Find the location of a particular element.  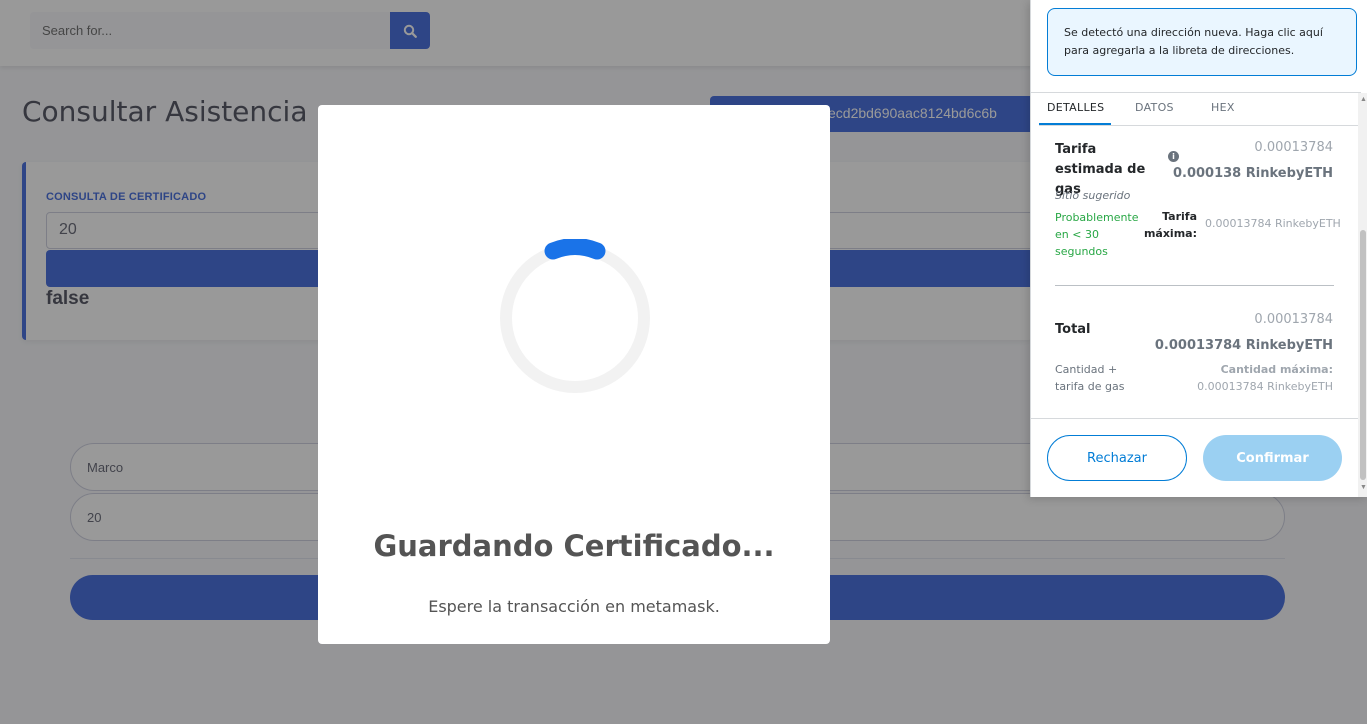

modal-text: Espere la transacción en metamask. is located at coordinates (574, 606).